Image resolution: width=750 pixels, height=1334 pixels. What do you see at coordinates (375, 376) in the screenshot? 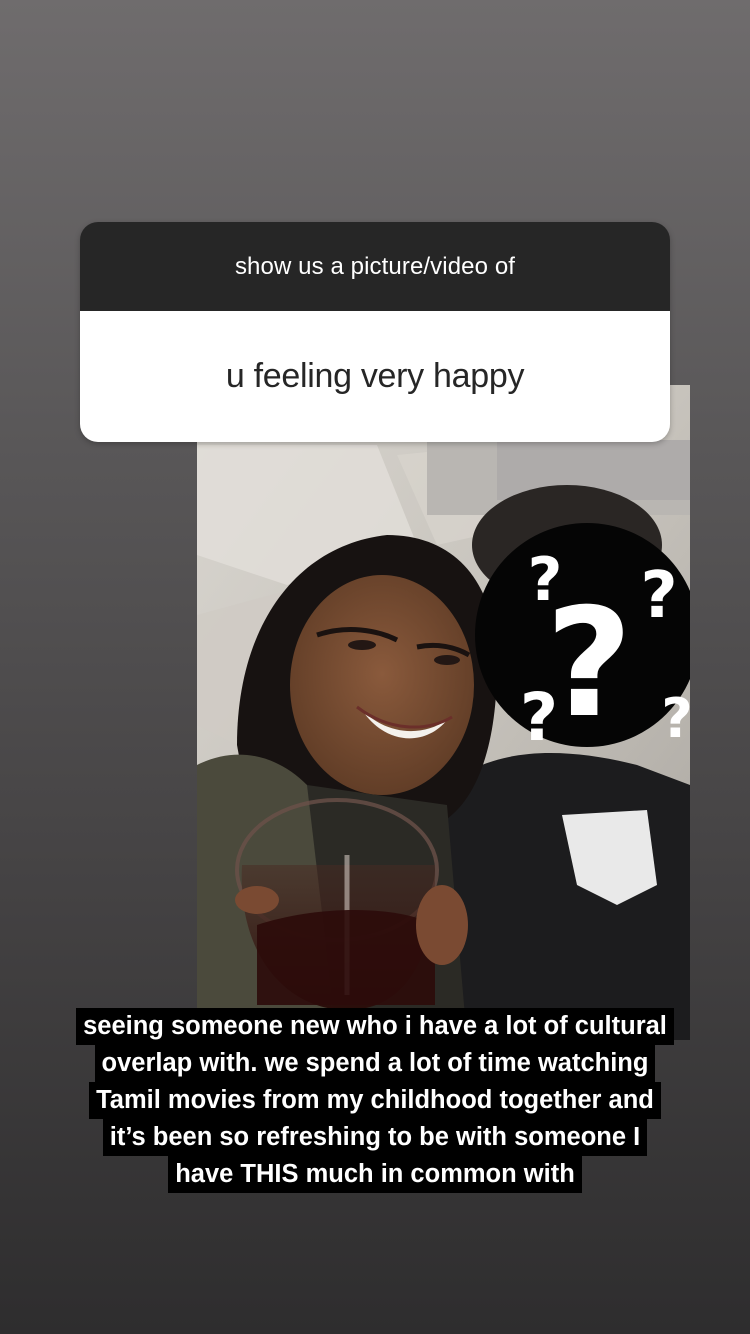
I see `question-answer: u feeling very happy` at bounding box center [375, 376].